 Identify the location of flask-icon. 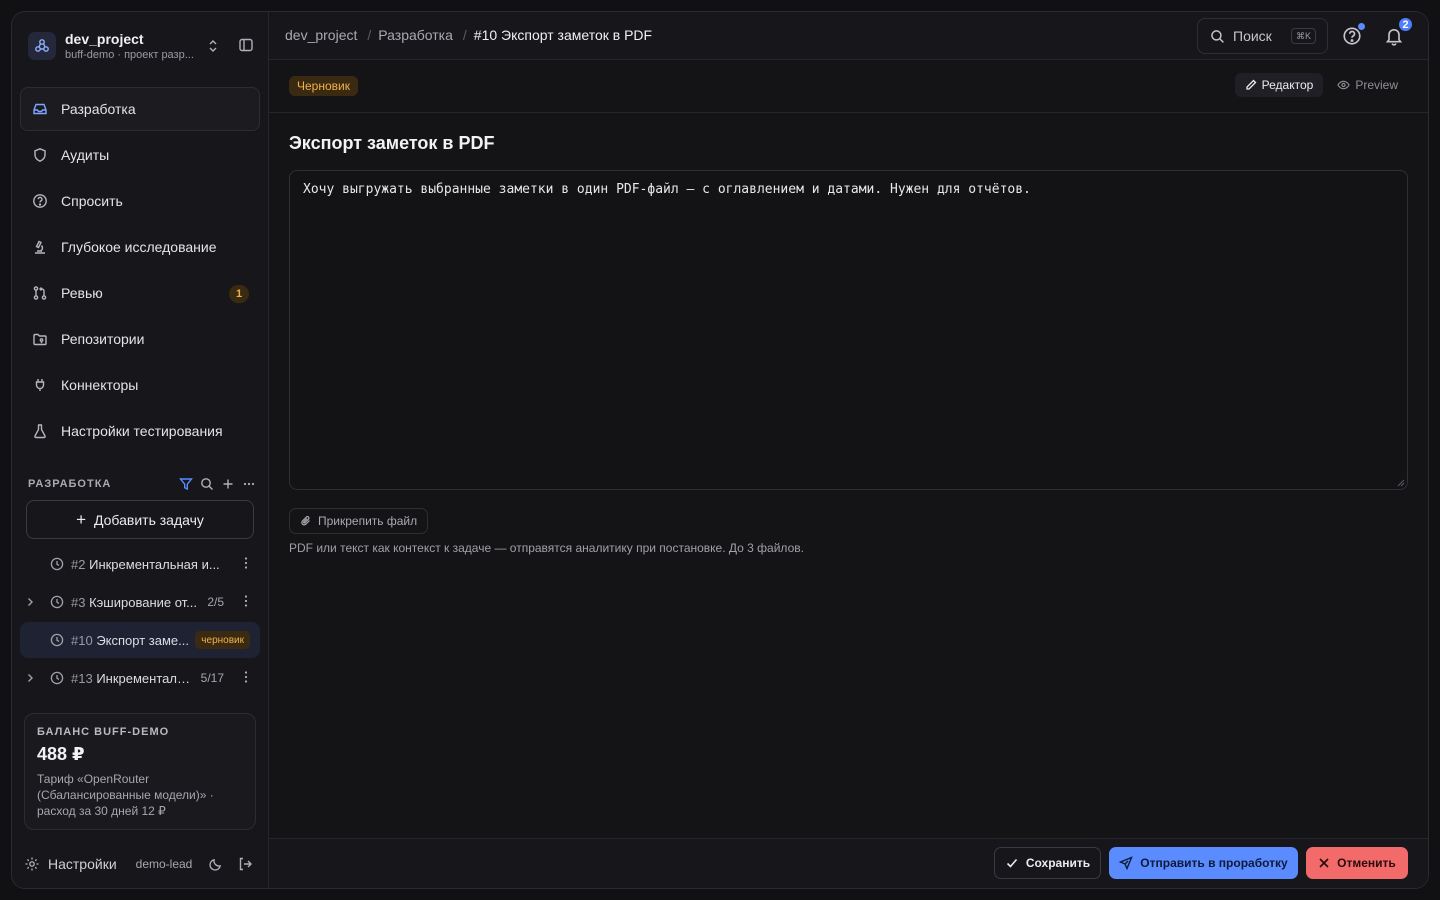
(40, 431).